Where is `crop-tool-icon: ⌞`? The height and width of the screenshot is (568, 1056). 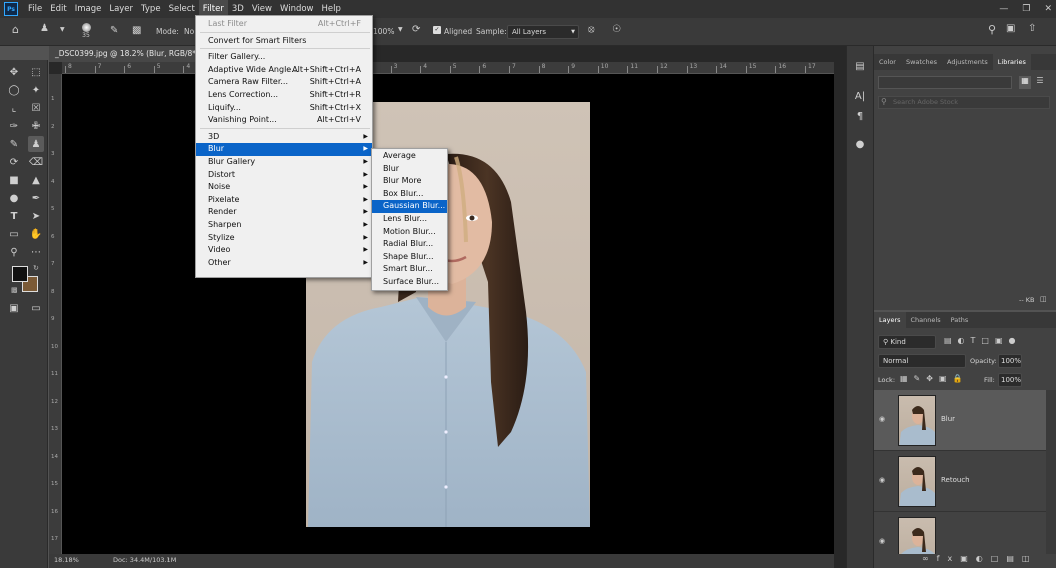 crop-tool-icon: ⌞ is located at coordinates (14, 108).